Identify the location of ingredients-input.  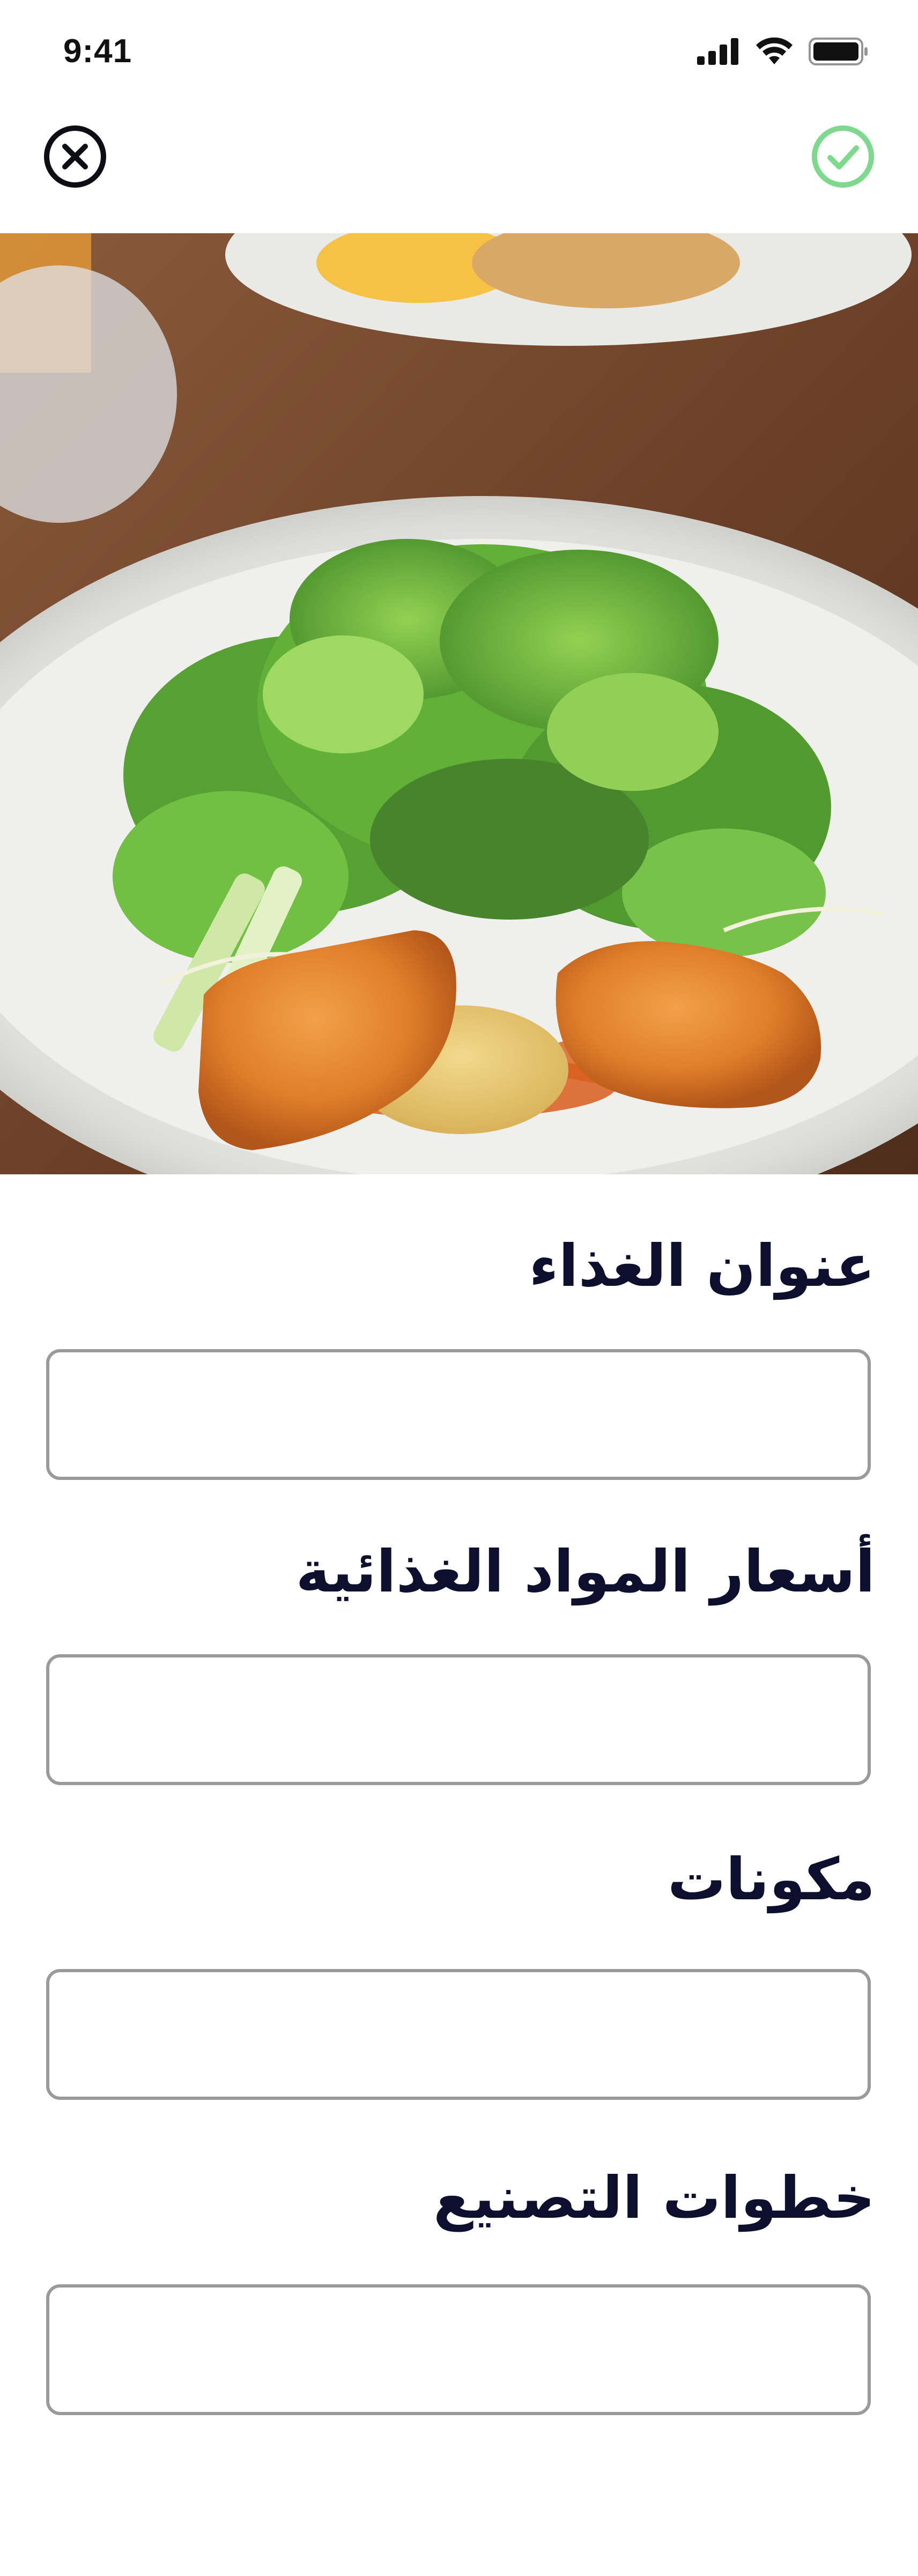
(459, 2034).